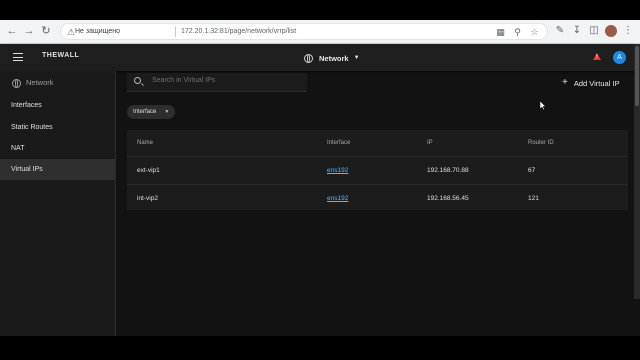 The height and width of the screenshot is (360, 640). Describe the element at coordinates (145, 112) in the screenshot. I see `interface-filter-label: Interface` at that location.